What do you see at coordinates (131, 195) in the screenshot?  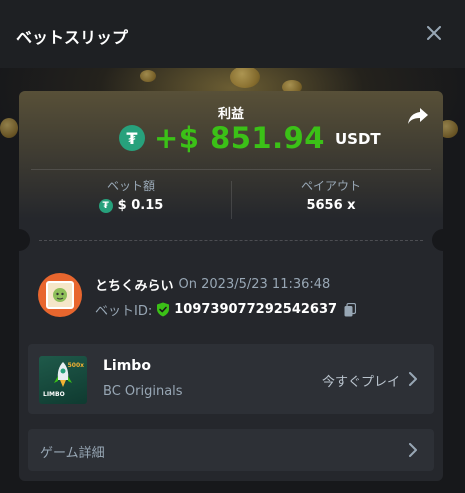 I see `bet-amount-stat: ベット額 ₮ $ 0.15` at bounding box center [131, 195].